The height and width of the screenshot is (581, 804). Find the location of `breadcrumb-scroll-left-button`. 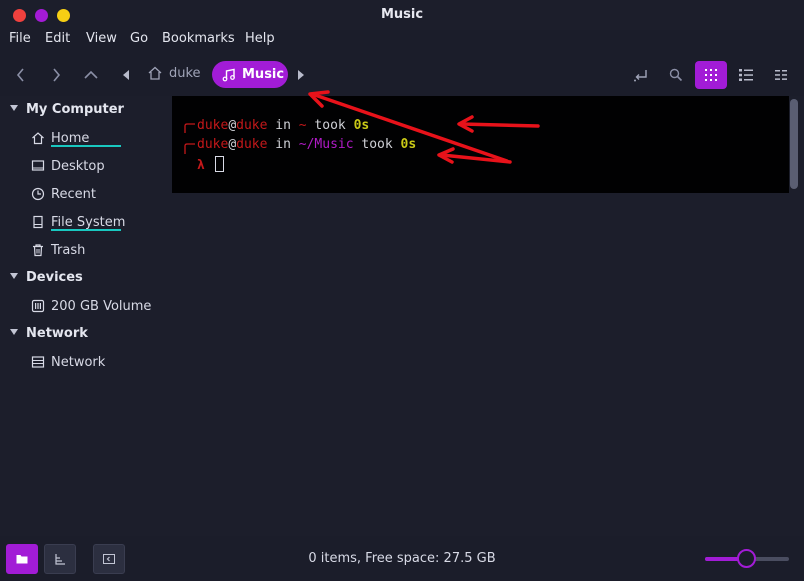

breadcrumb-scroll-left-button is located at coordinates (126, 75).